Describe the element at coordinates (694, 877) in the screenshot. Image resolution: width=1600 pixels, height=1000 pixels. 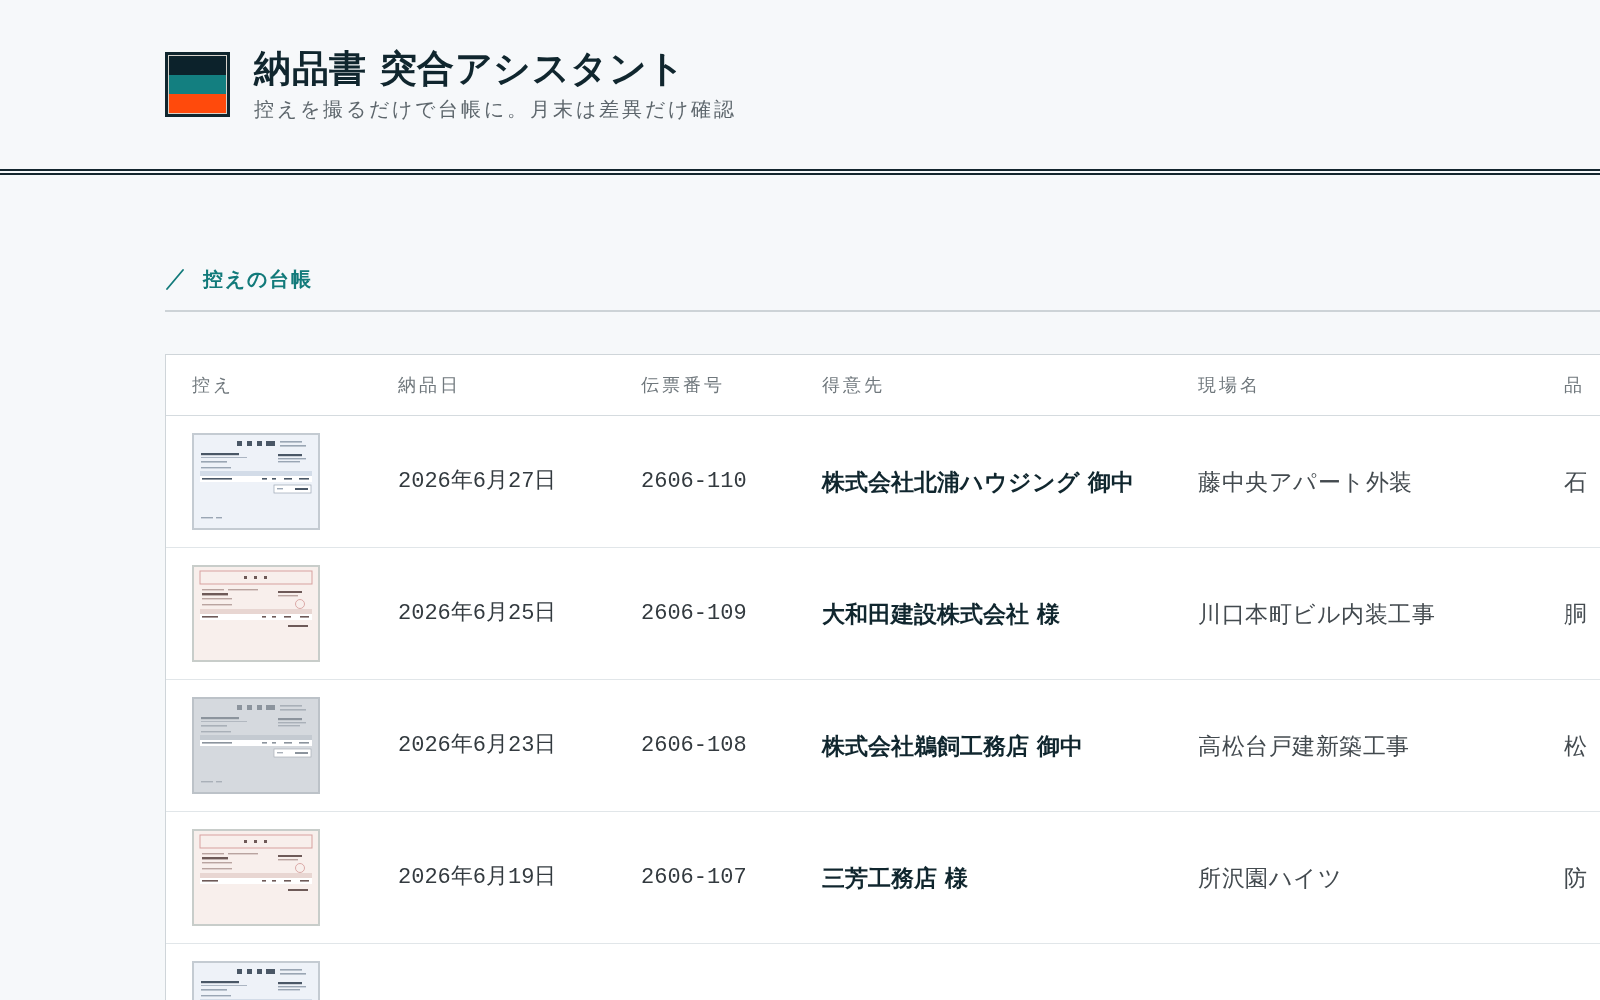
I see `slip-number: 2606-107` at that location.